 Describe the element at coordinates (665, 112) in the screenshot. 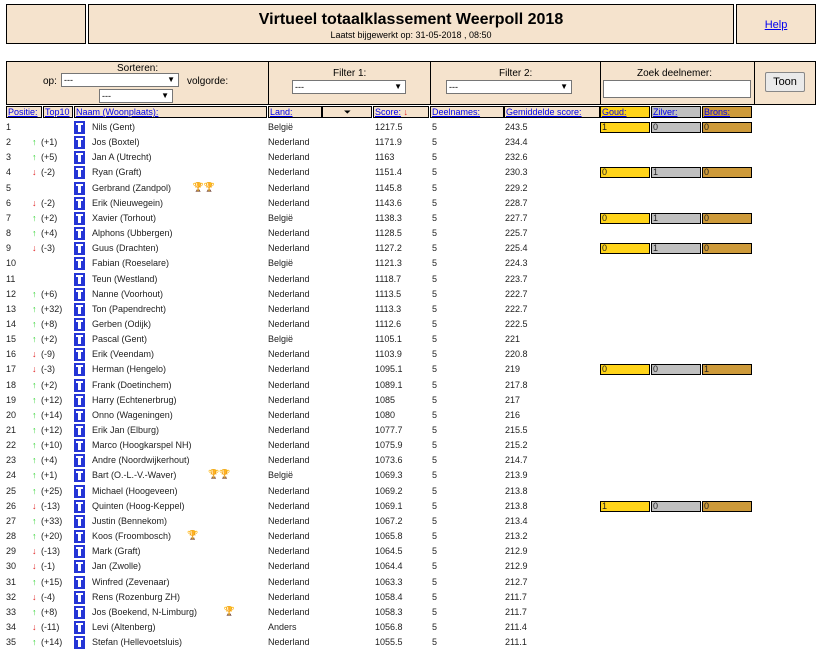

I see `sort-silver-link: Zilver:` at that location.